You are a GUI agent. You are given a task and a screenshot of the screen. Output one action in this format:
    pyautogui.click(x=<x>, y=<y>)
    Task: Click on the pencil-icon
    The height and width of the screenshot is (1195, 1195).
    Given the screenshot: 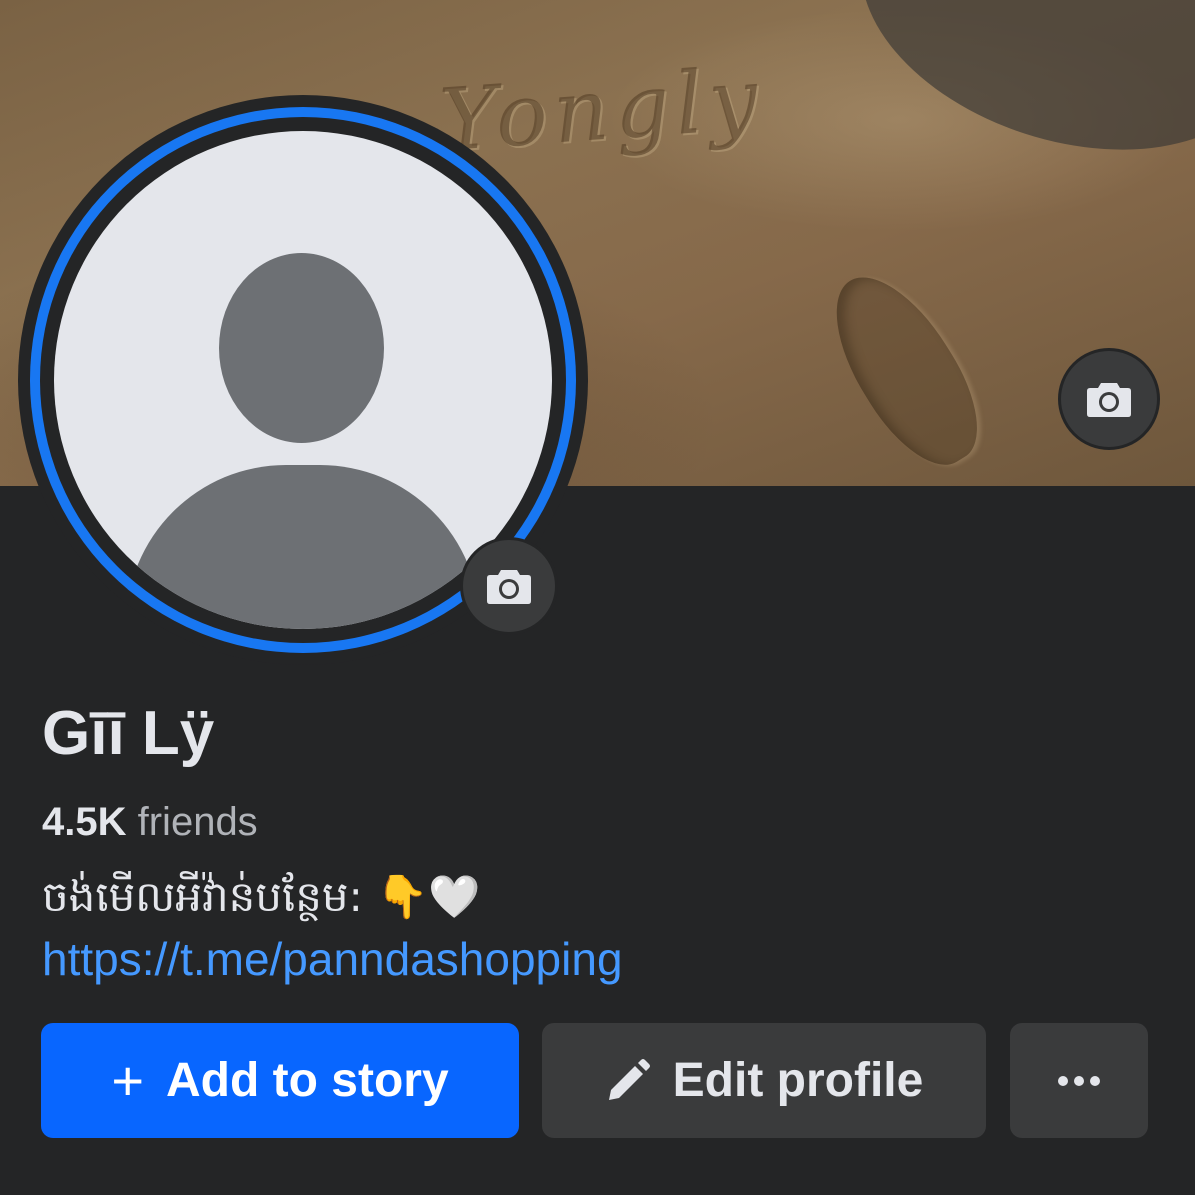 What is the action you would take?
    pyautogui.click(x=629, y=1079)
    